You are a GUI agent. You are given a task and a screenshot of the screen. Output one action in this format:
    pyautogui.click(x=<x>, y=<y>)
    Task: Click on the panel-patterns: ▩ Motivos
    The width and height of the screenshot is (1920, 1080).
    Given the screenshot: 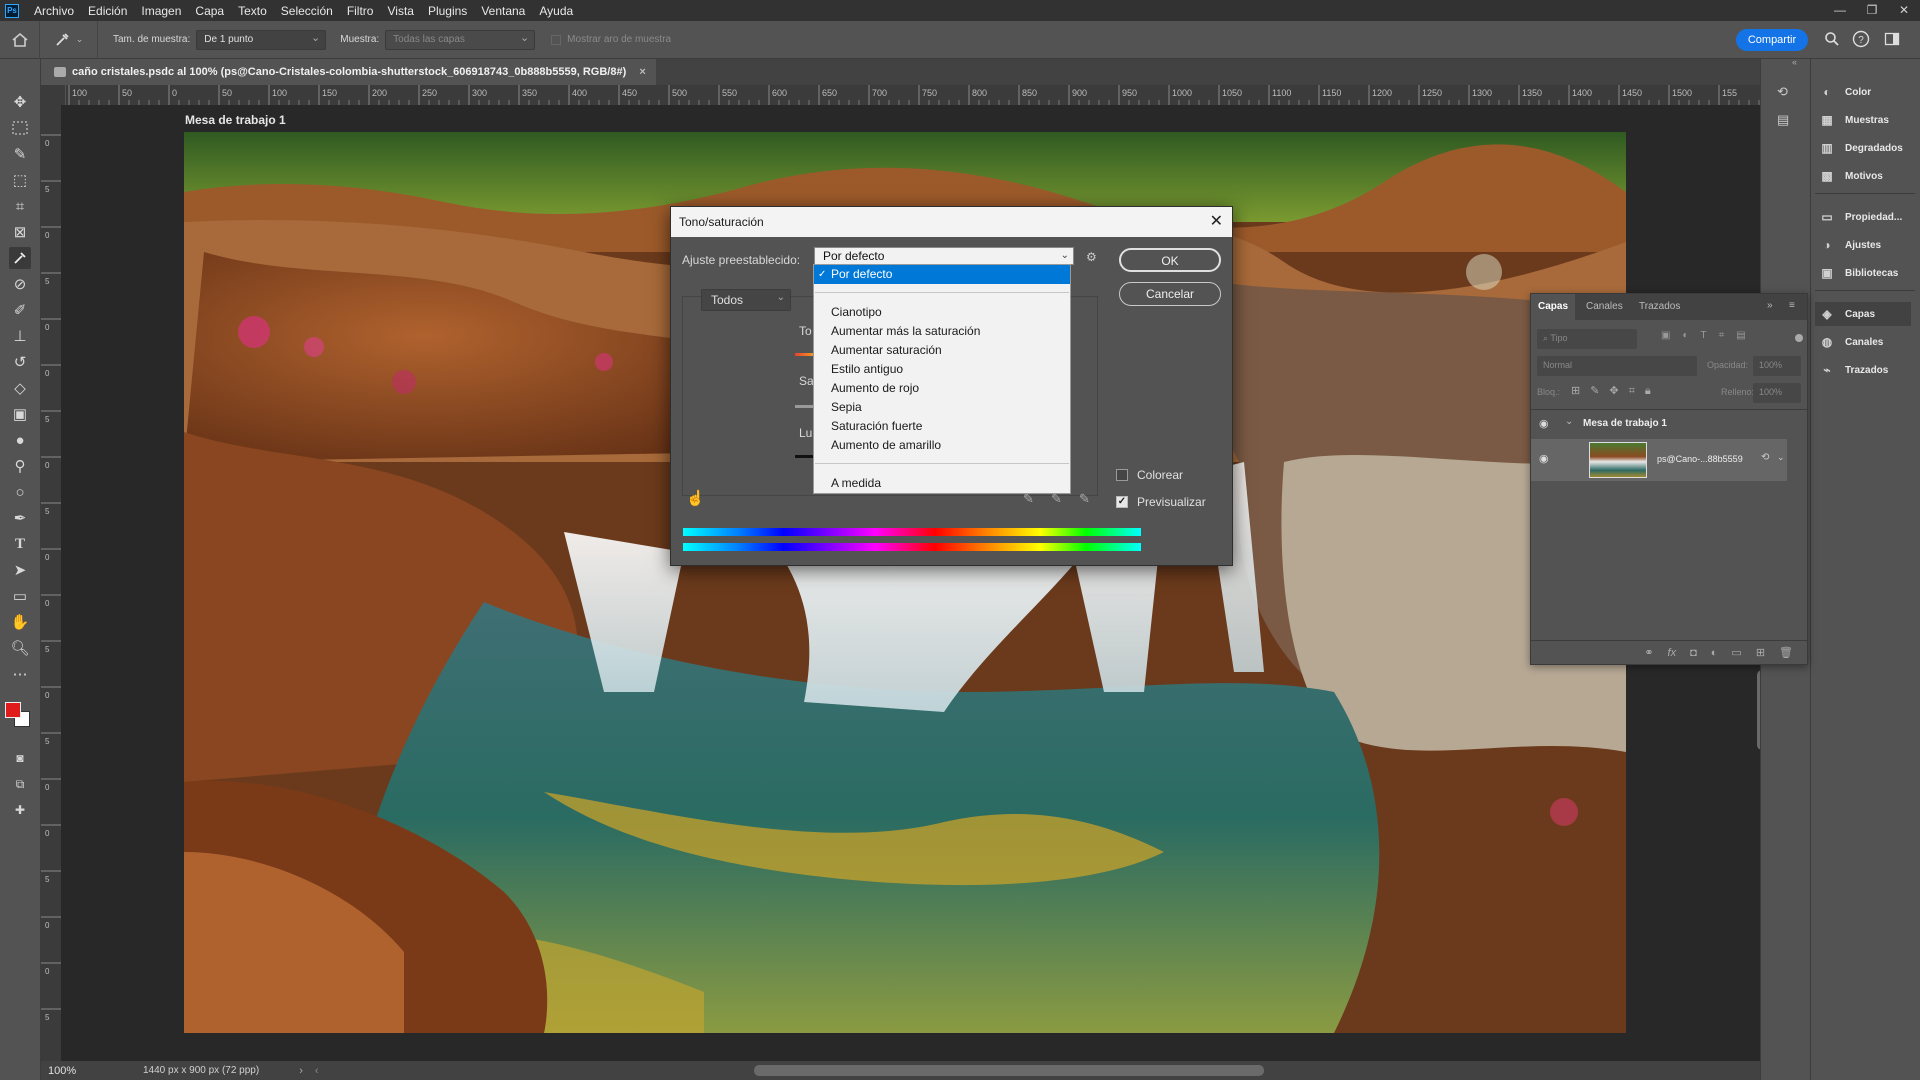 What is the action you would take?
    pyautogui.click(x=1850, y=176)
    